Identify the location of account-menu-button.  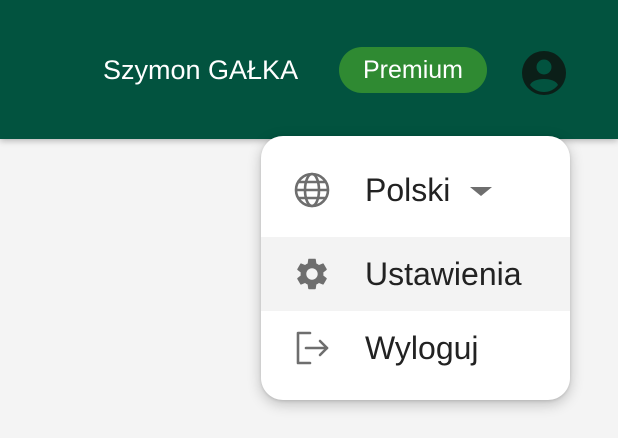
(544, 73).